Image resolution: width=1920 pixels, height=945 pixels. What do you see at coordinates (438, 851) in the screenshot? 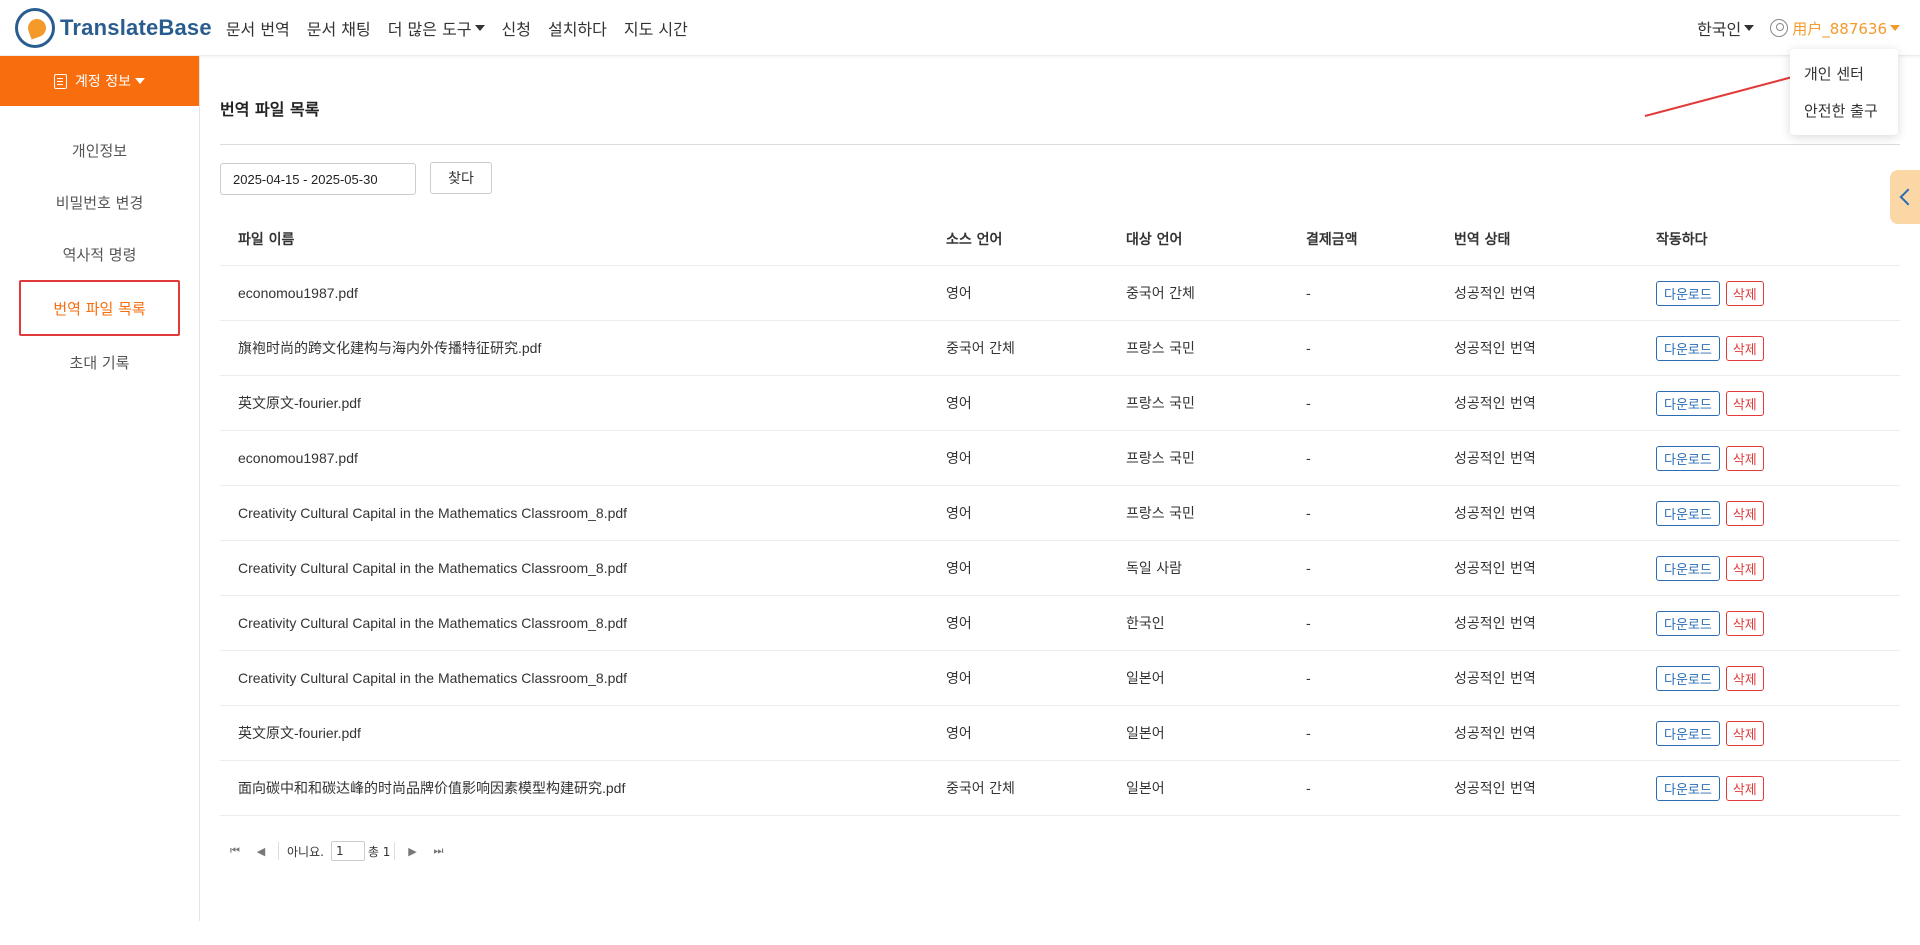
I see `last-page-icon: ⏭` at bounding box center [438, 851].